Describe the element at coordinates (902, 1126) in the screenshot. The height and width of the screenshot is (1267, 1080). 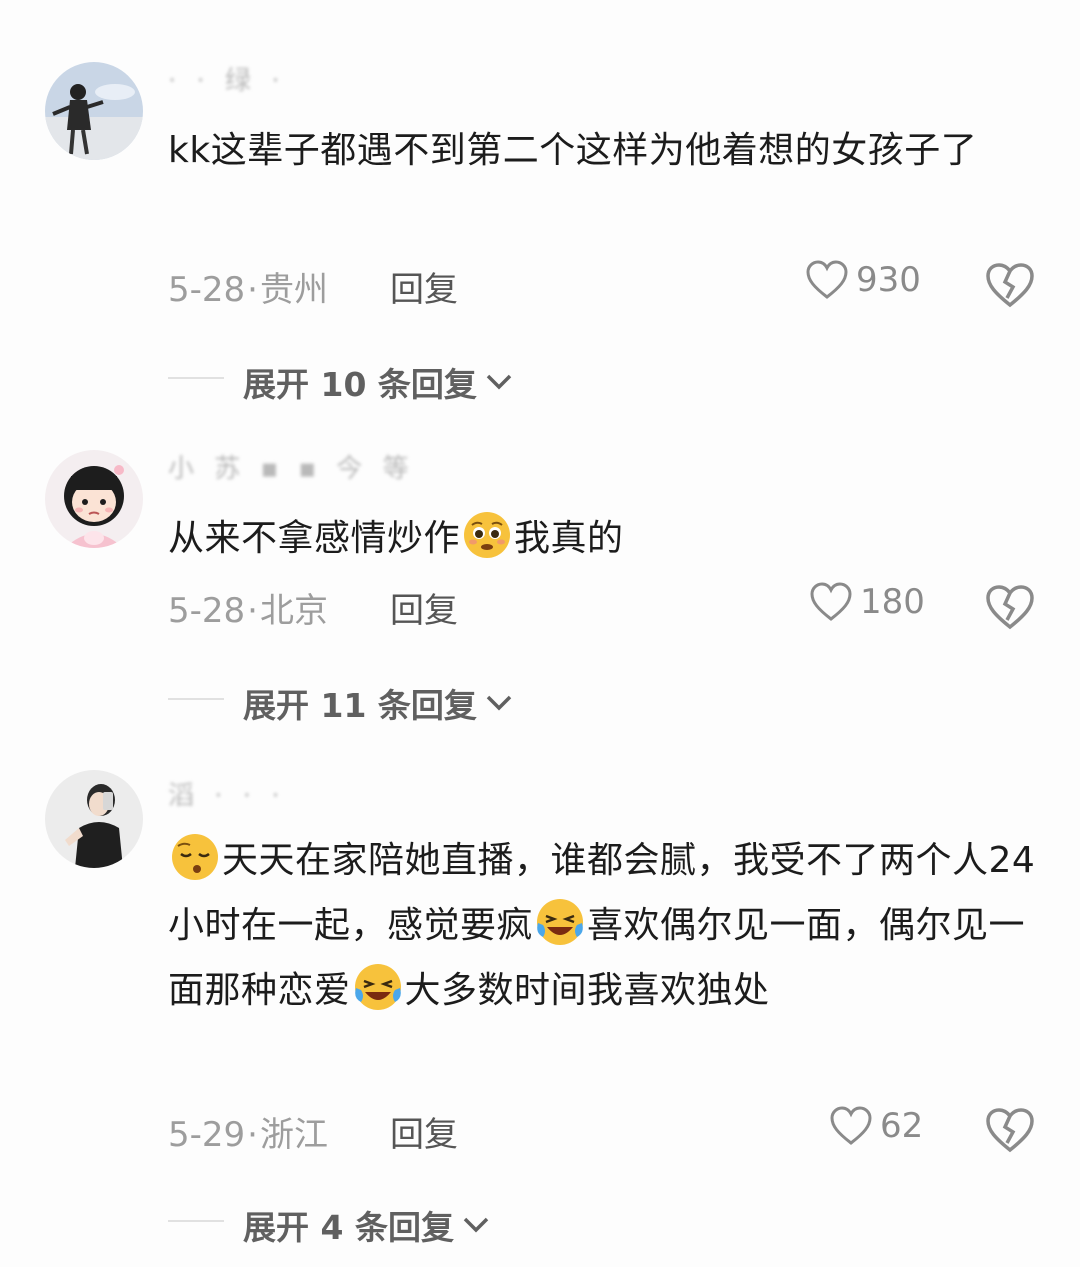
I see `like-count: 62` at that location.